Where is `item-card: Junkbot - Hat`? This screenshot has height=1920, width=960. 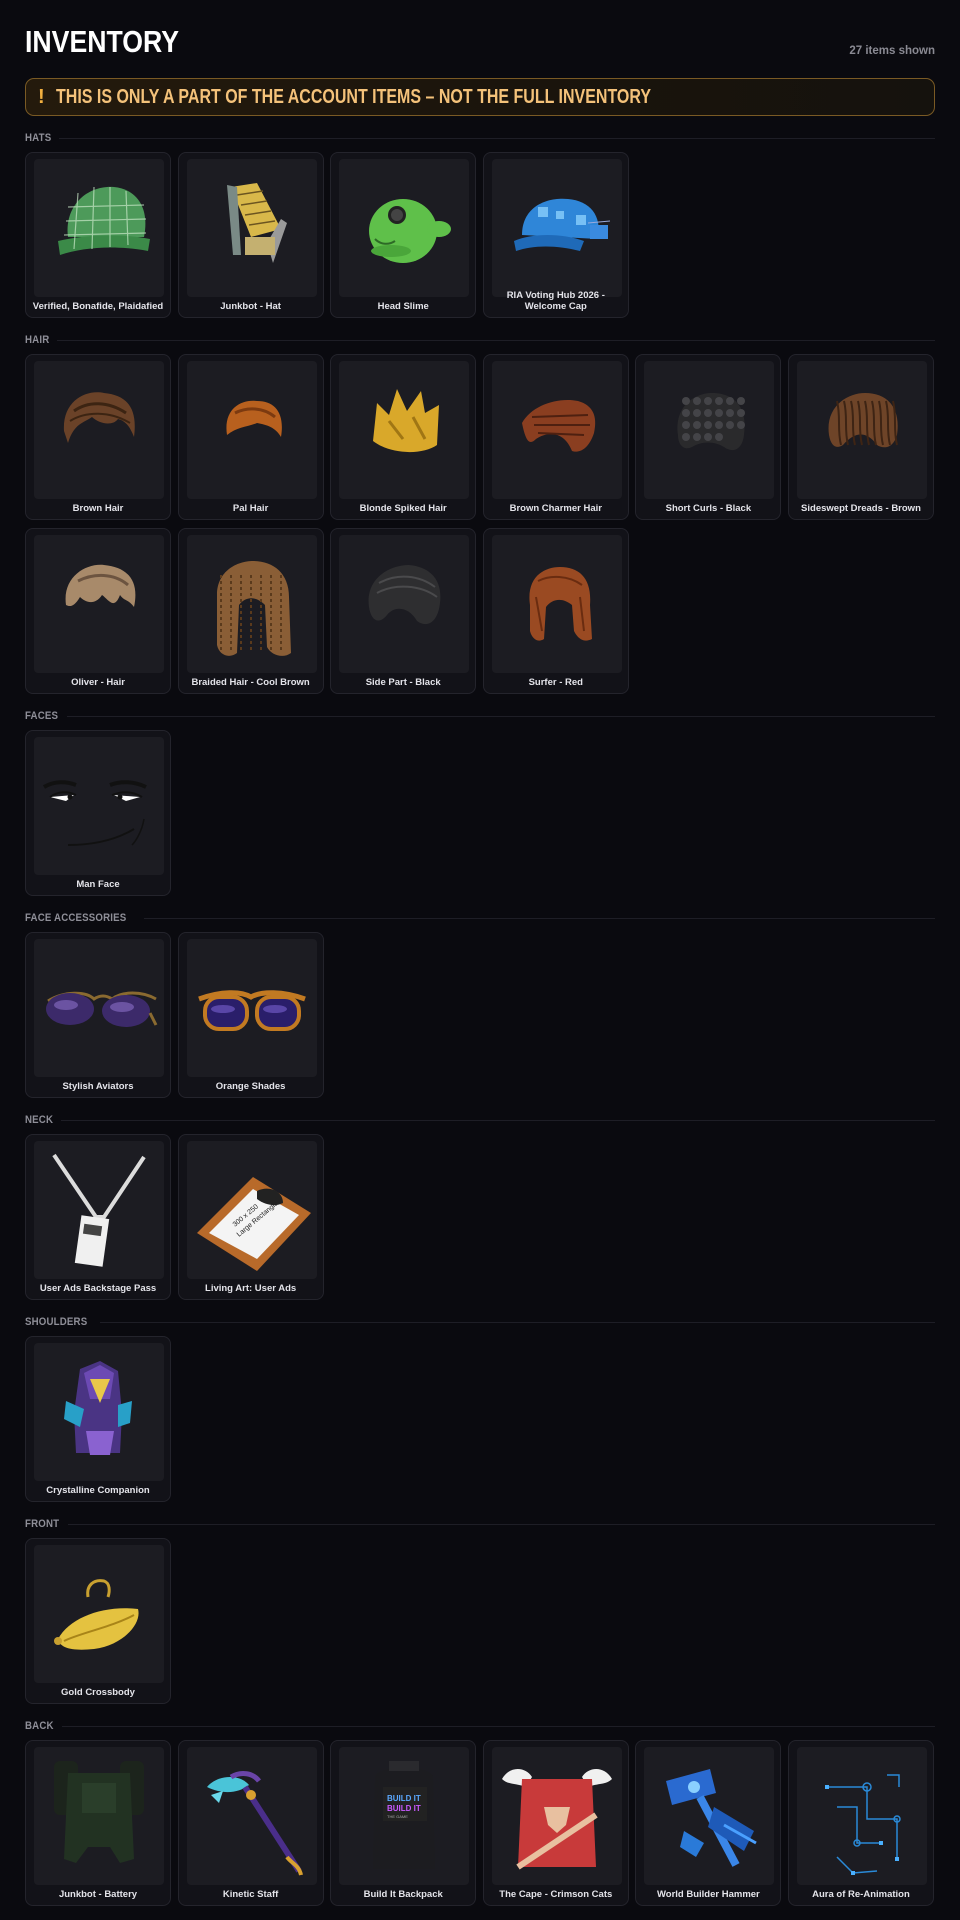
item-card: Junkbot - Hat is located at coordinates (250, 235).